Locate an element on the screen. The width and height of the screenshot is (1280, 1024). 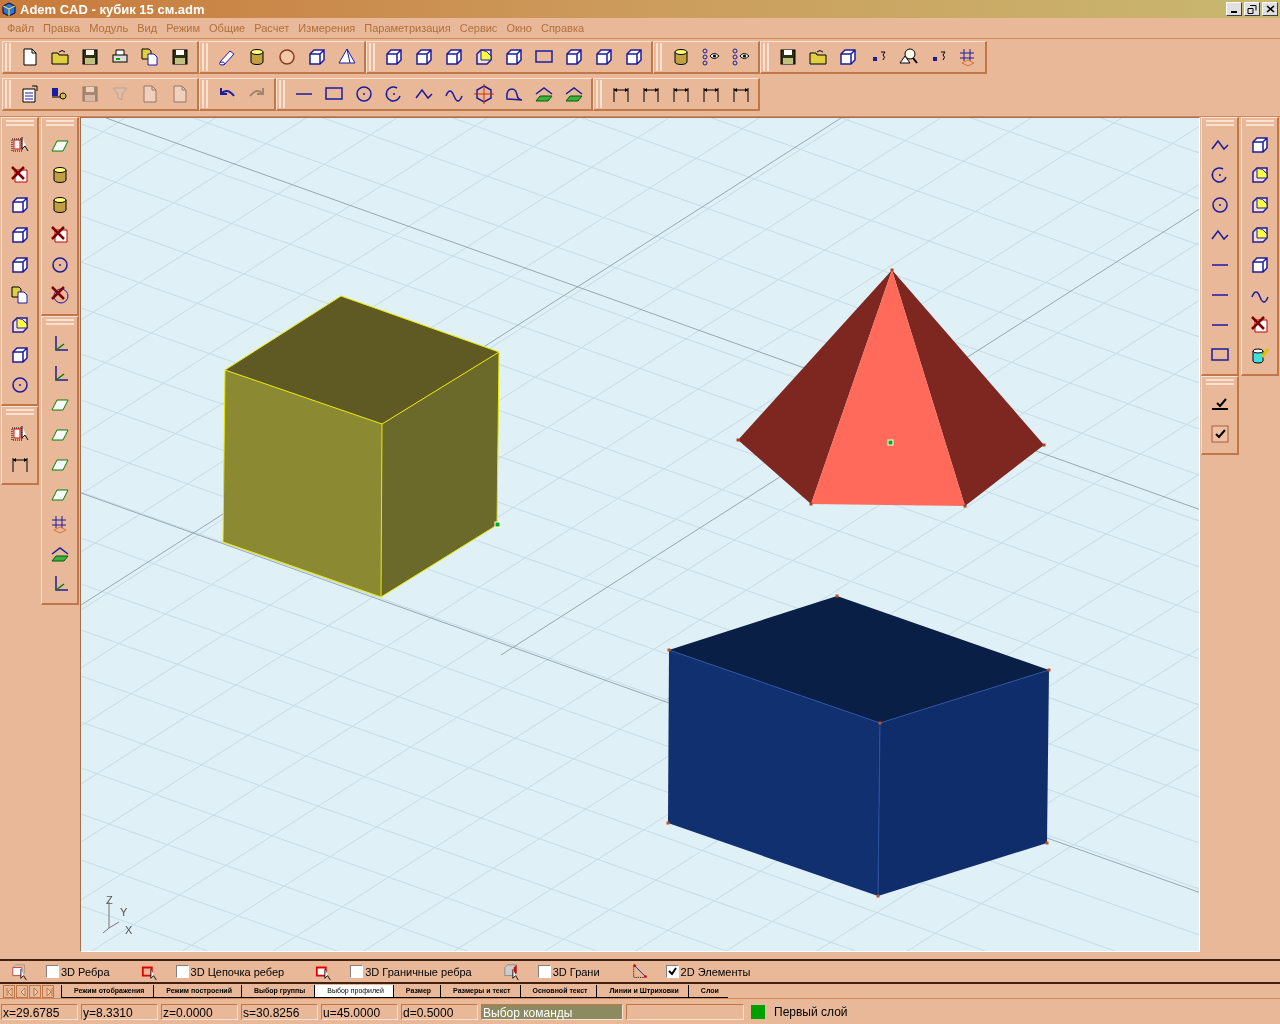
close-button is located at coordinates (1270, 9).